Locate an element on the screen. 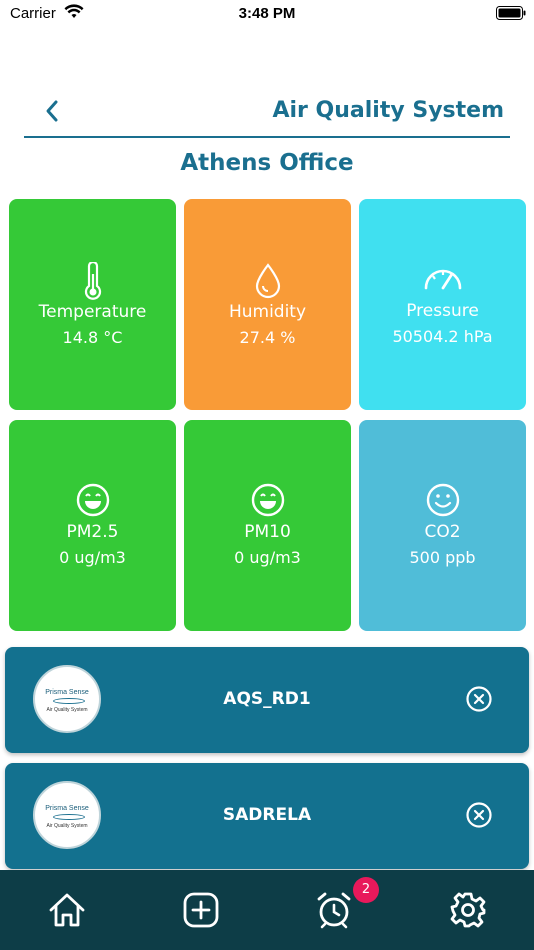  tile-value: 50504.2 hPa is located at coordinates (442, 336).